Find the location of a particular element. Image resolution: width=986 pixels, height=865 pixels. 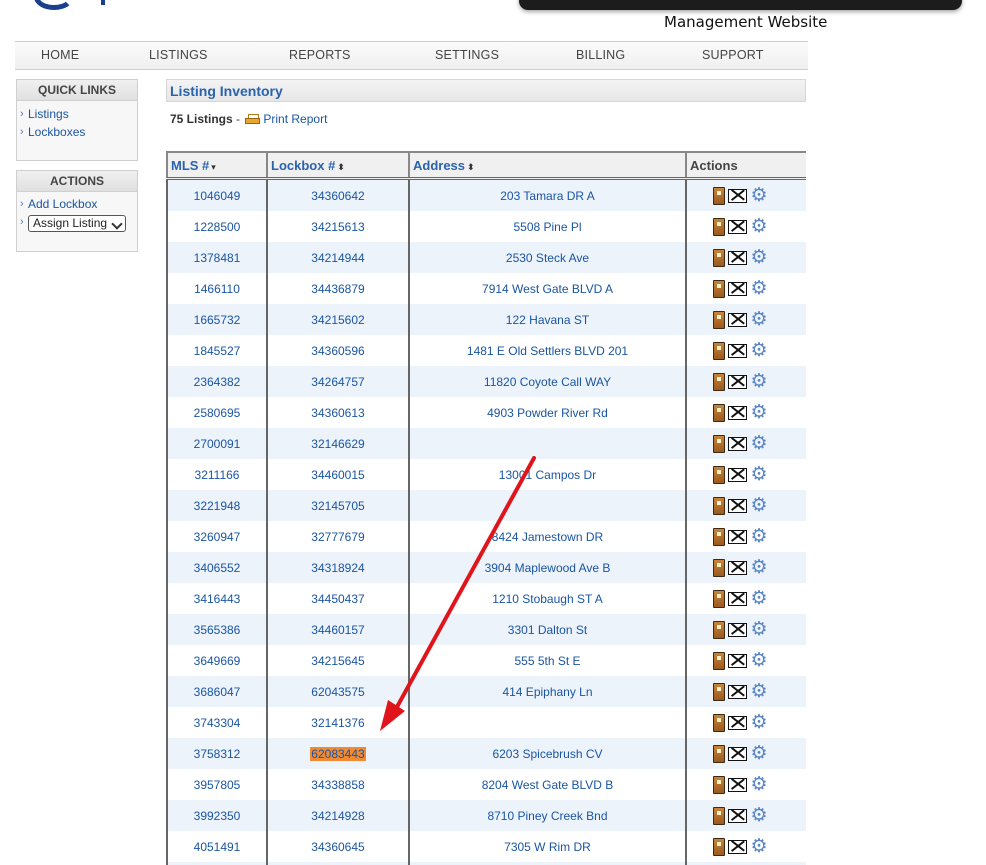

mls-cell: 4051491 is located at coordinates (217, 846).